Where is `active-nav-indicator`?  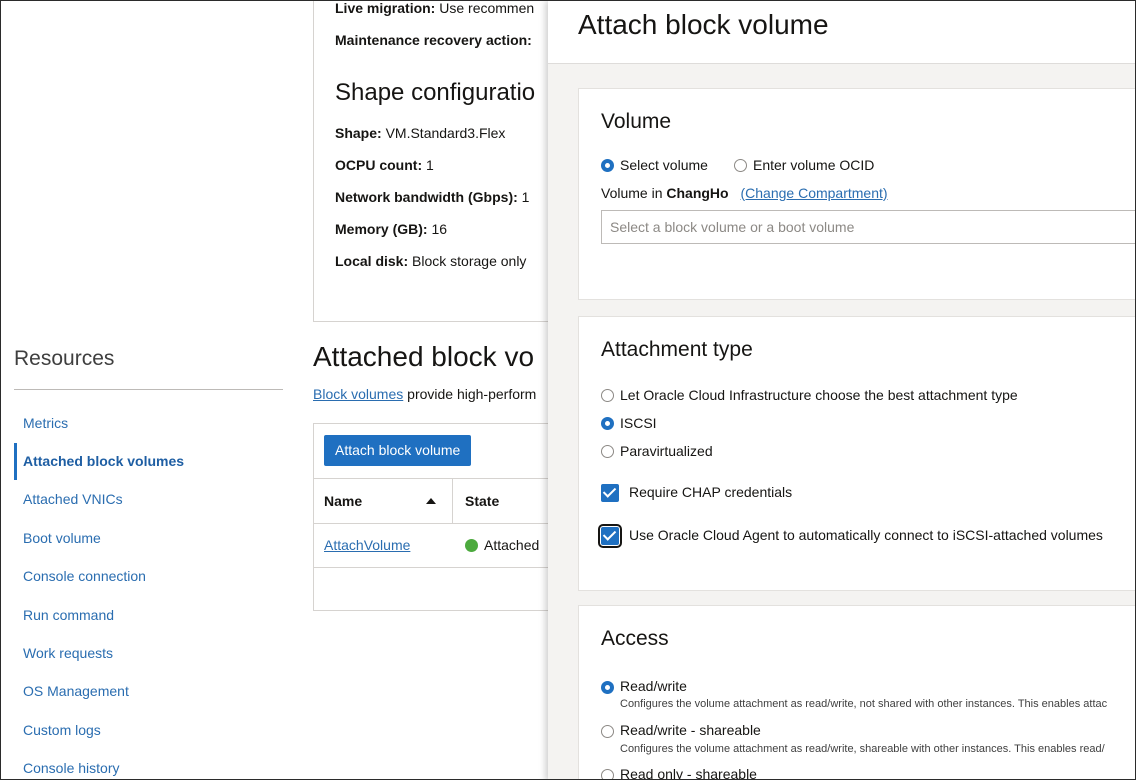
active-nav-indicator is located at coordinates (15, 461).